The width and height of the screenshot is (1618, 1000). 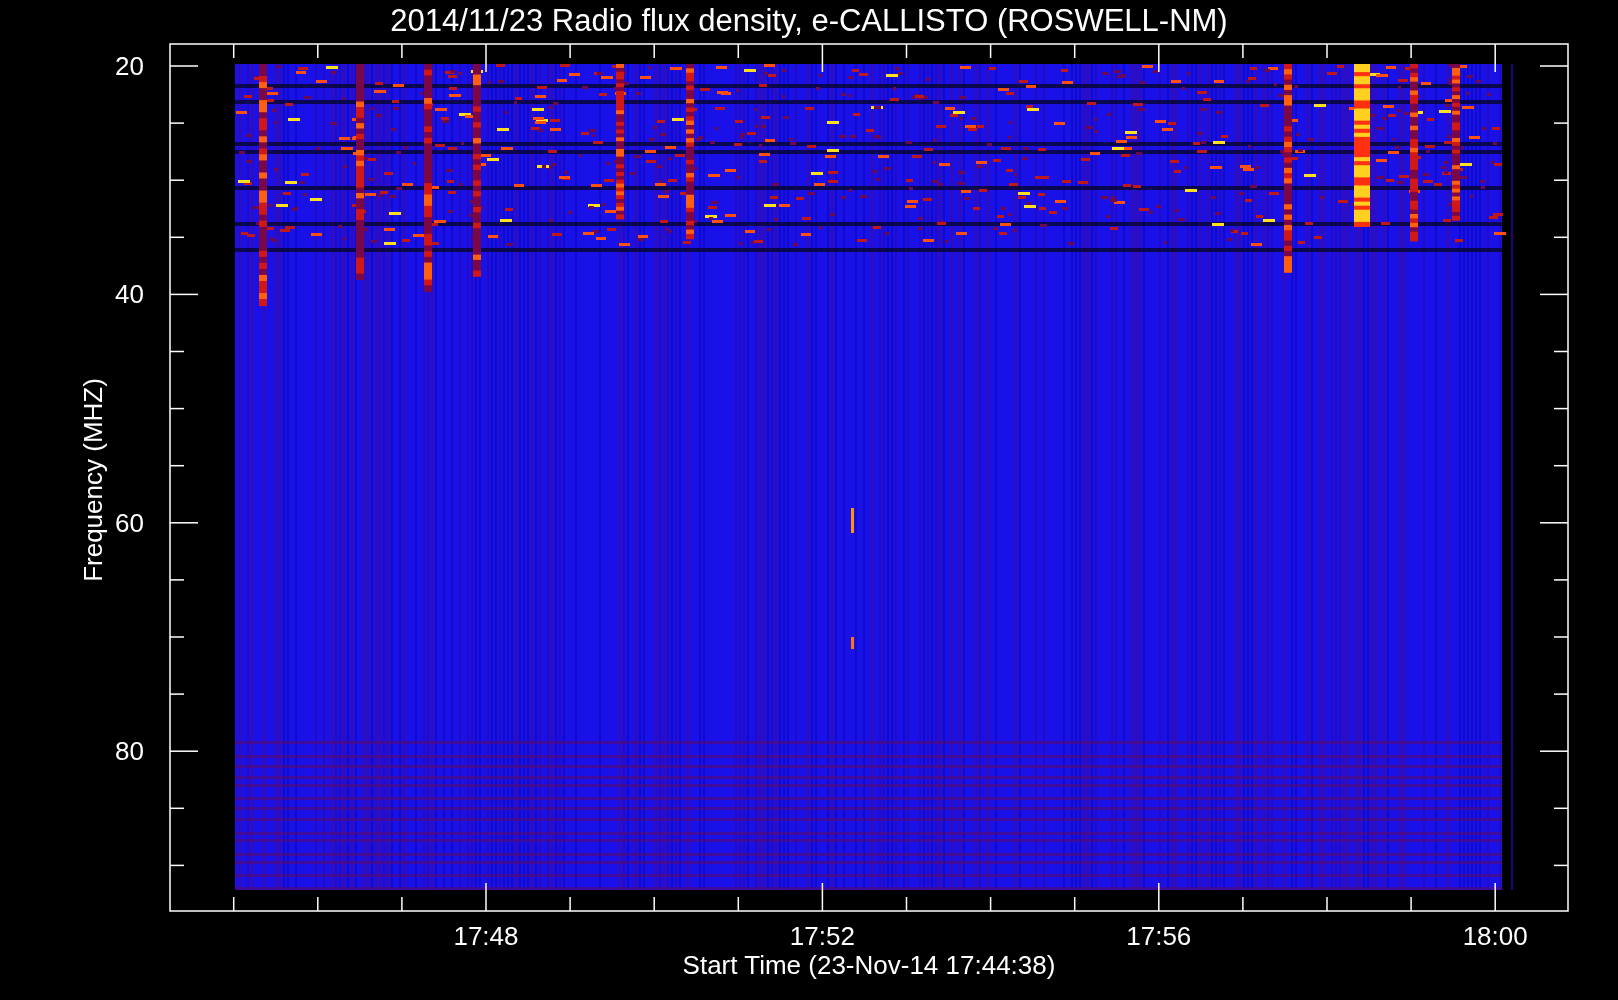 I want to click on y-tick-label: 80, so click(x=129, y=751).